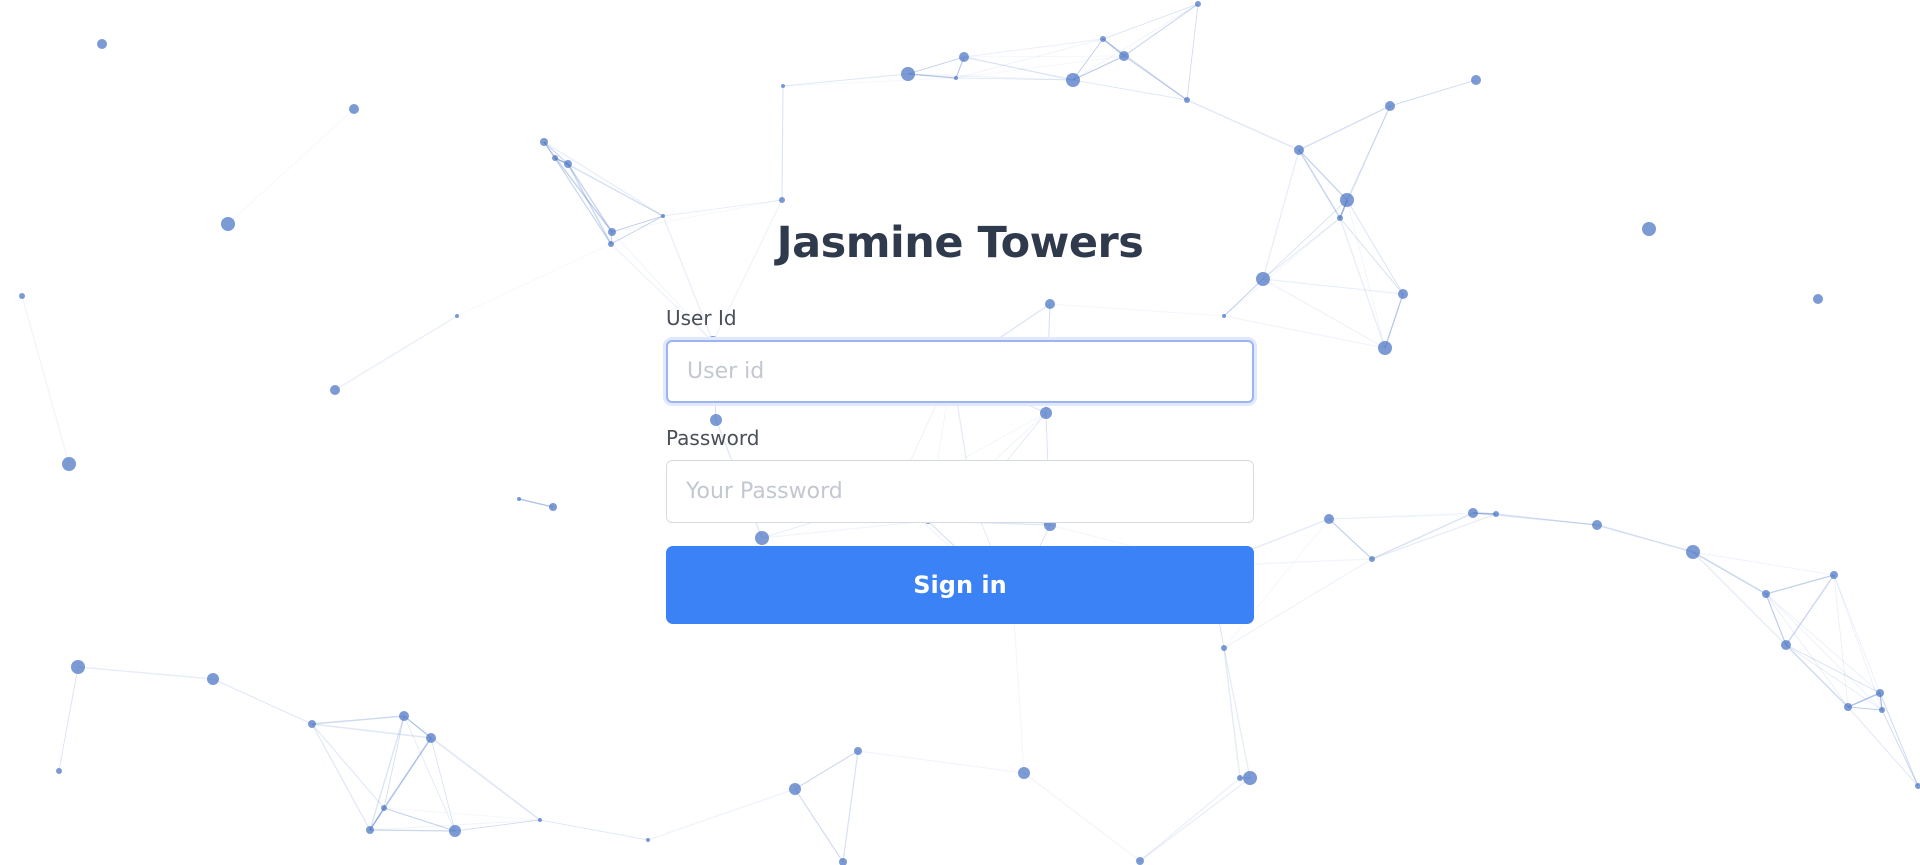  What do you see at coordinates (960, 585) in the screenshot?
I see `sign-in-button: Sign in` at bounding box center [960, 585].